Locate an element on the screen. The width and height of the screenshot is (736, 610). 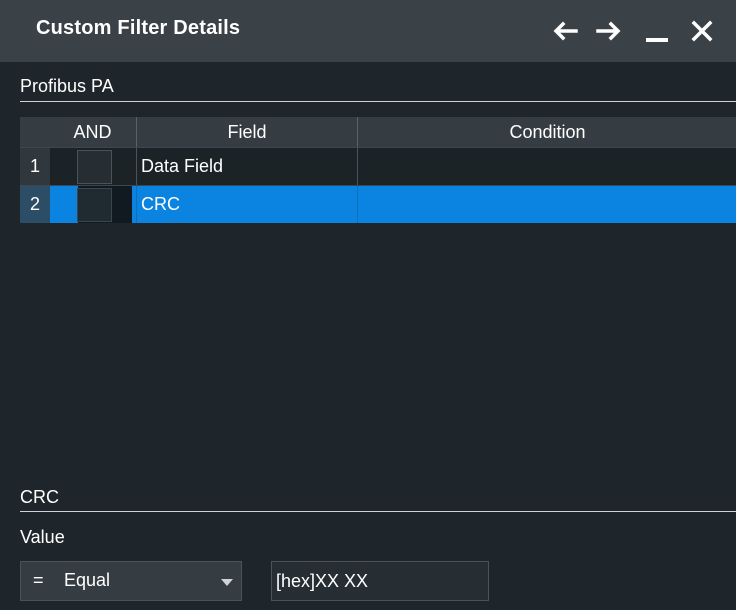
operator-dropdown: = Equal is located at coordinates (131, 581).